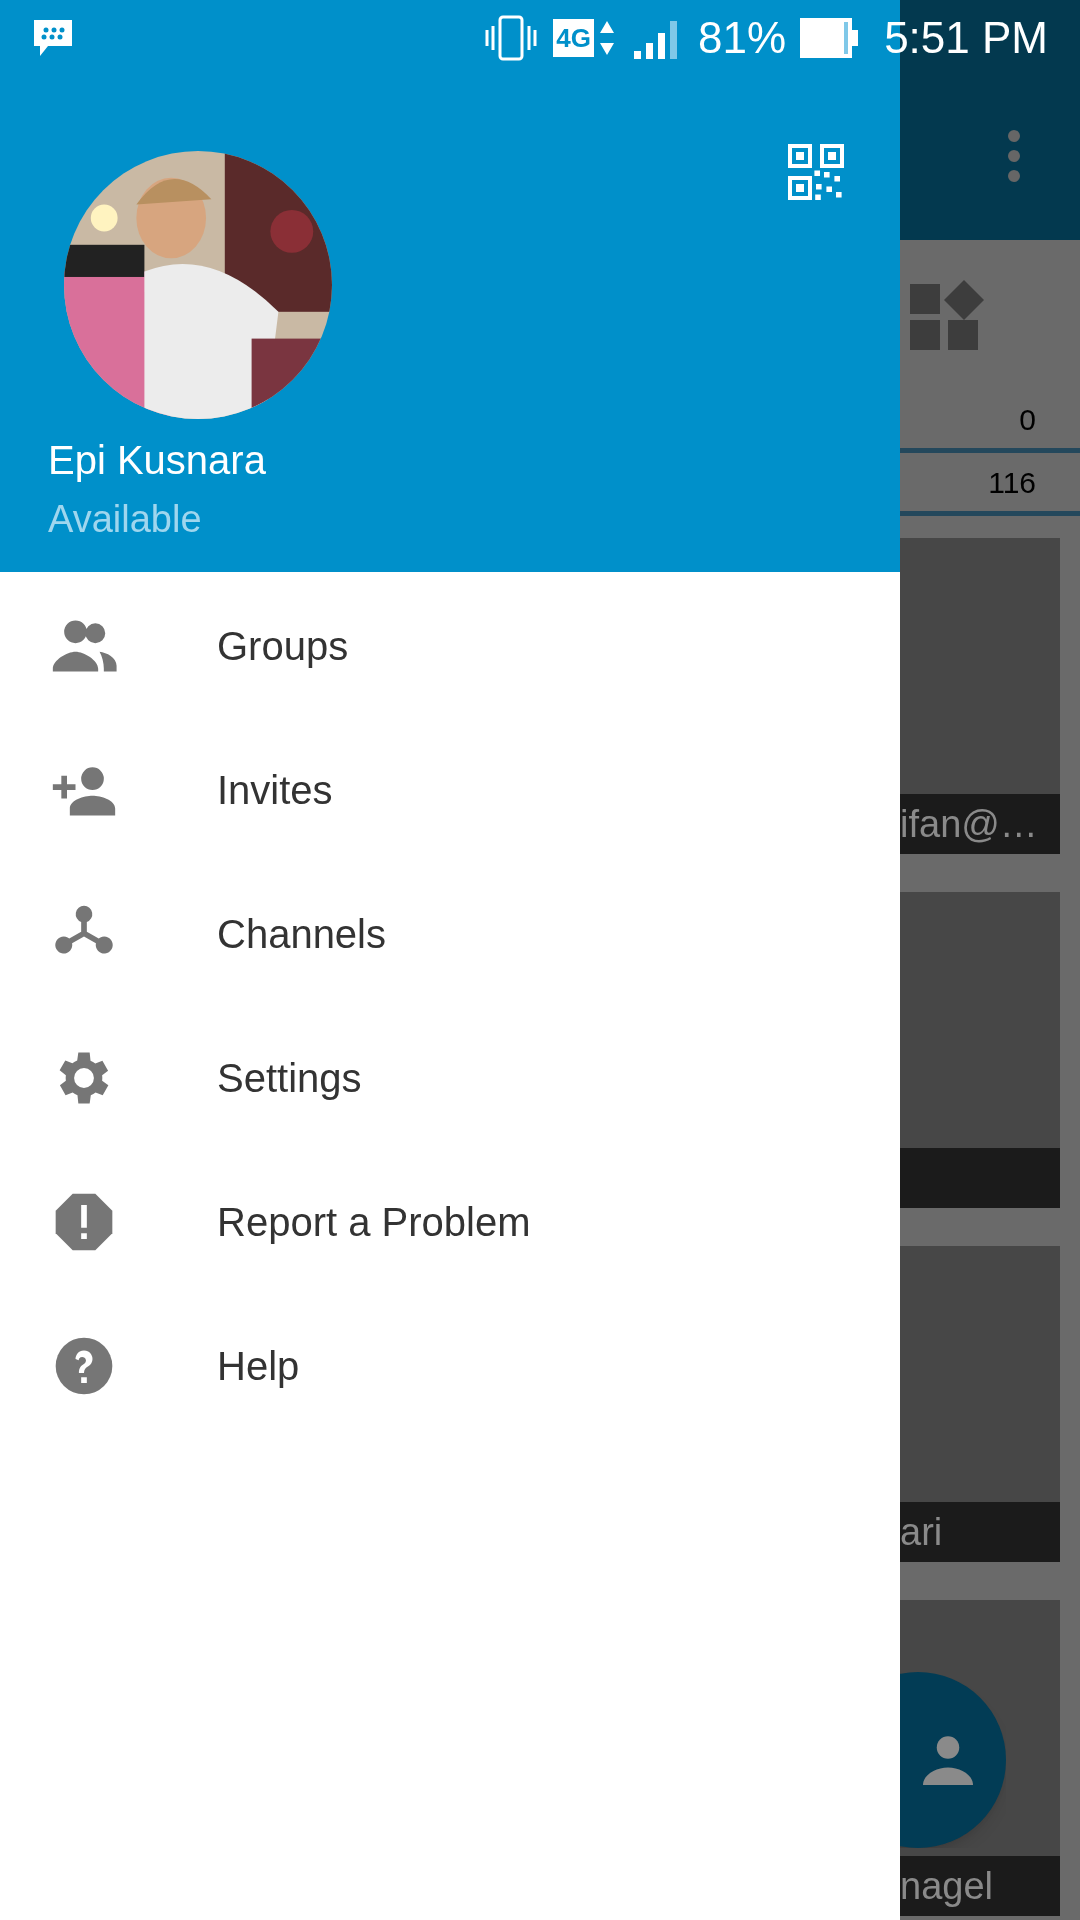 The image size is (1080, 1920). I want to click on menu-item: Settings, so click(450, 1078).